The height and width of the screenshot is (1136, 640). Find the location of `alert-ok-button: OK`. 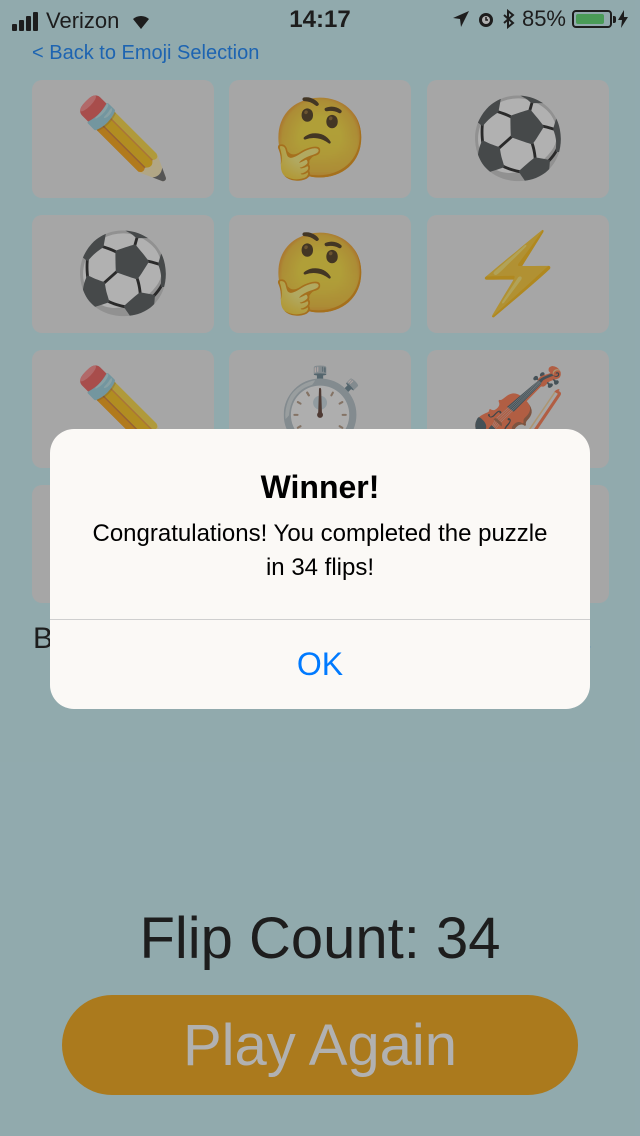

alert-ok-button: OK is located at coordinates (320, 664).